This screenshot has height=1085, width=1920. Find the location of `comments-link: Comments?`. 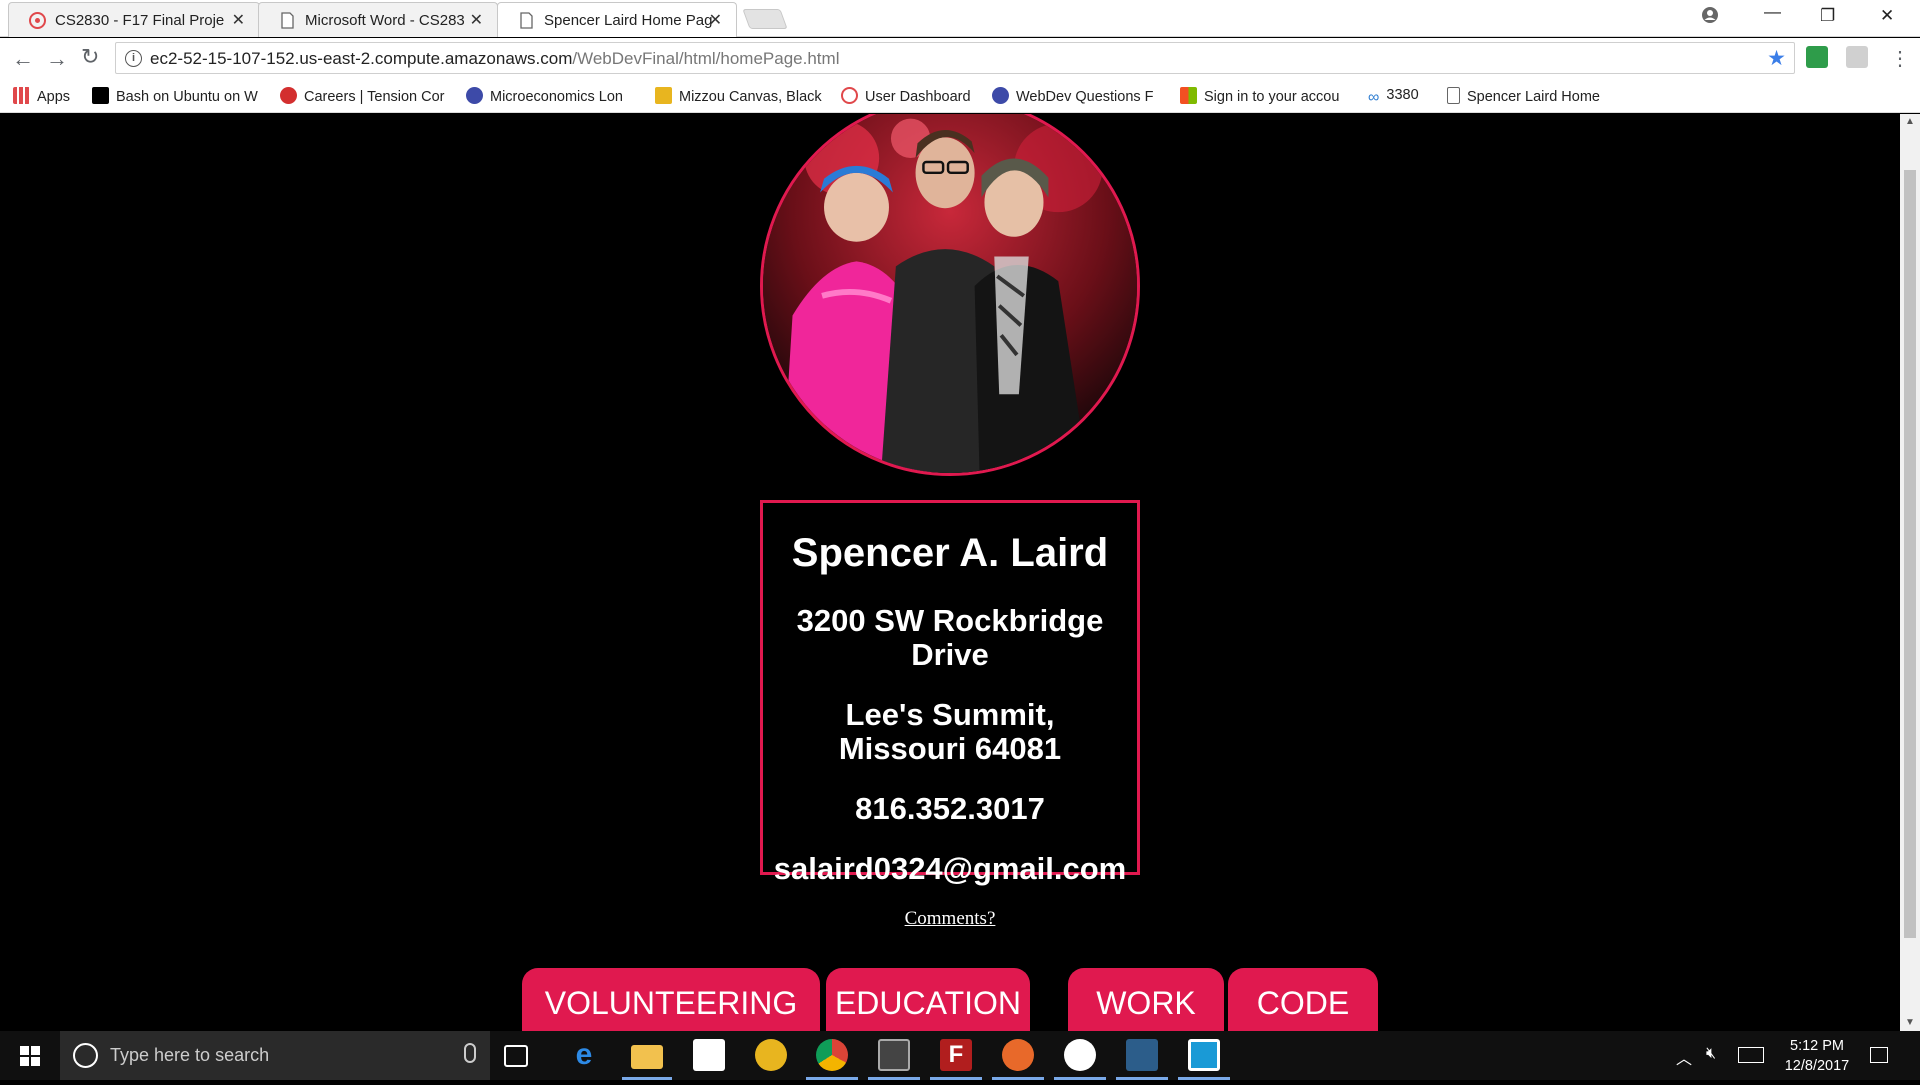

comments-link: Comments? is located at coordinates (950, 919).